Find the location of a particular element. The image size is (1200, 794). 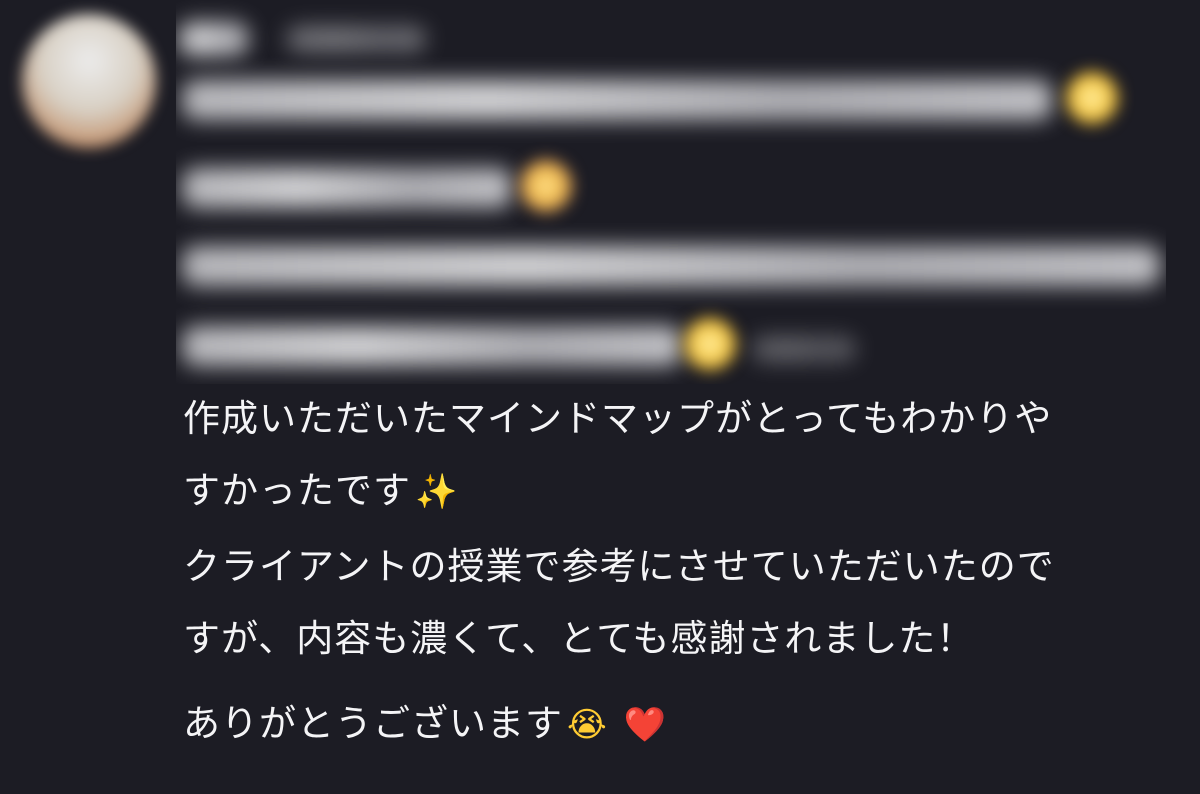

crying-face-icon: 😭 is located at coordinates (587, 725).